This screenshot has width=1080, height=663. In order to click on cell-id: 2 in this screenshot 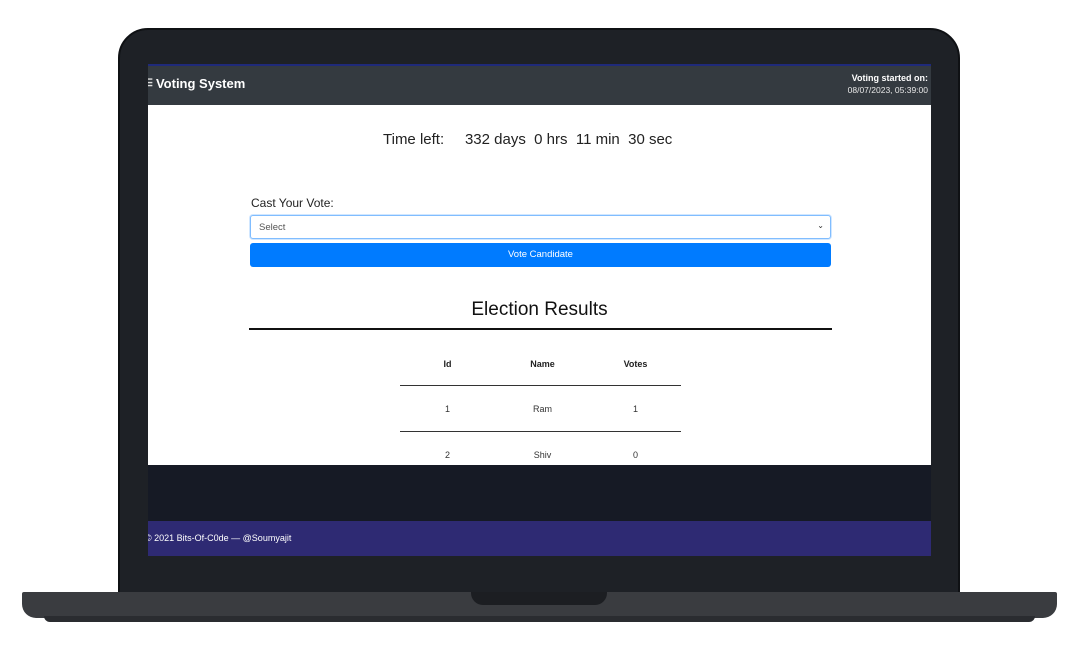, I will do `click(447, 455)`.